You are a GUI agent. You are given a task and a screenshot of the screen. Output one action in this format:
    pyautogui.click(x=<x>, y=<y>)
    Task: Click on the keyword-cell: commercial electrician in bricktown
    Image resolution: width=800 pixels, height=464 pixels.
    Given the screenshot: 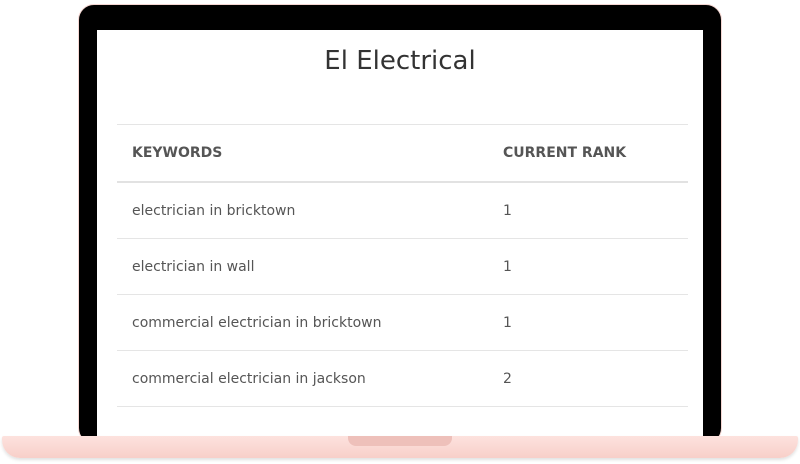 What is the action you would take?
    pyautogui.click(x=302, y=322)
    